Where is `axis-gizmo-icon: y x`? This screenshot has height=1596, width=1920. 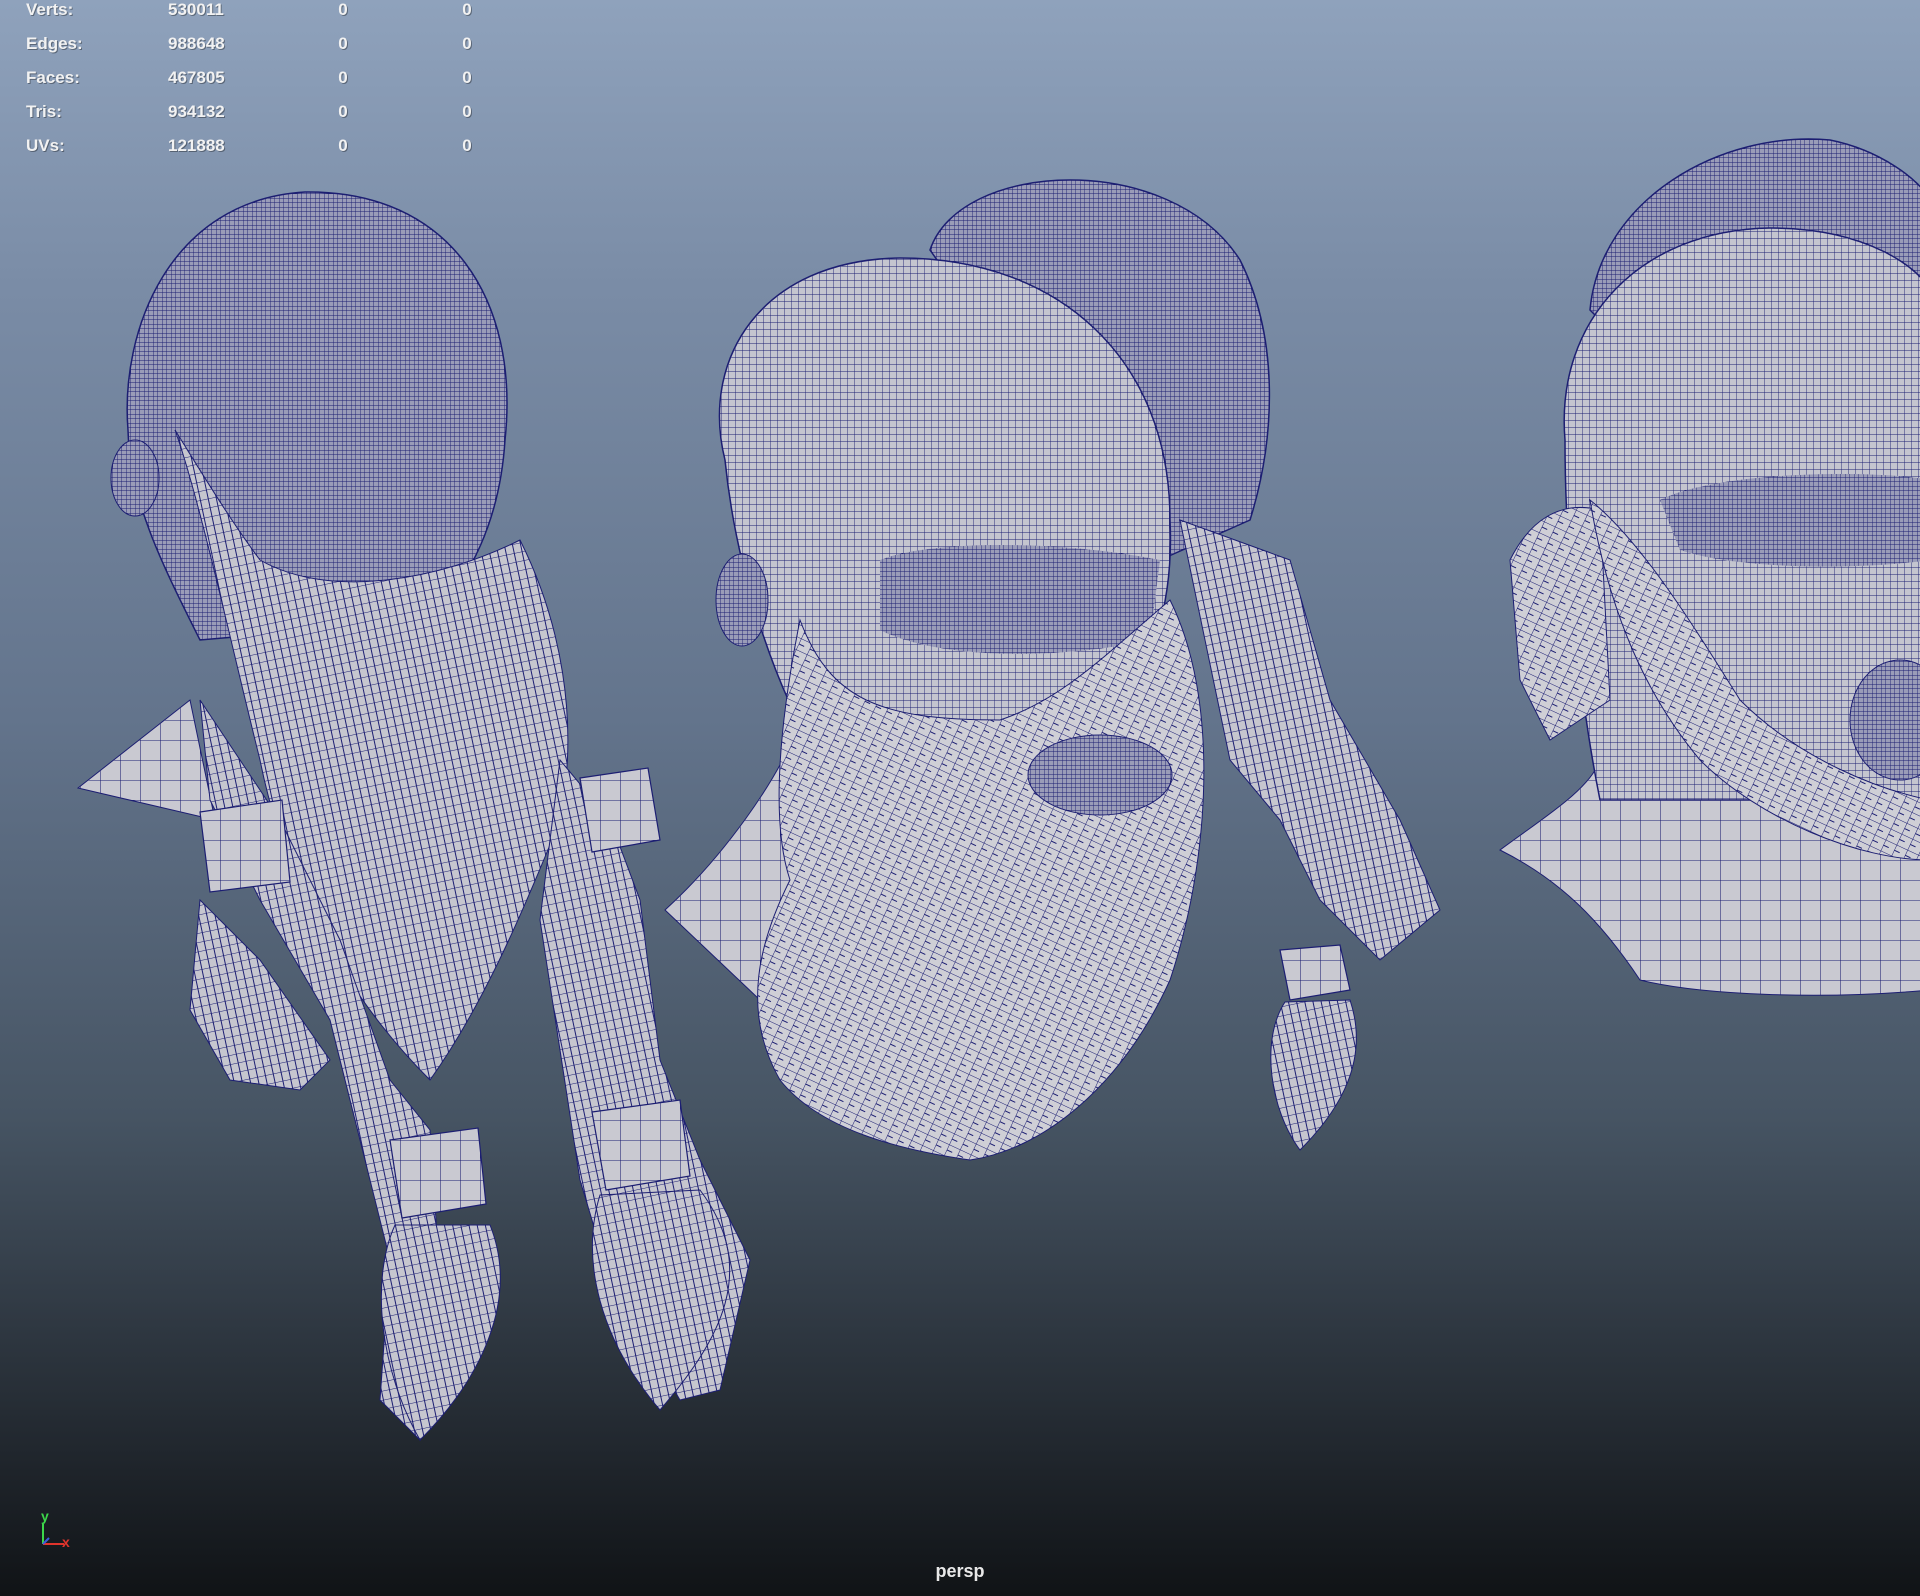 axis-gizmo-icon: y x is located at coordinates (57, 1530).